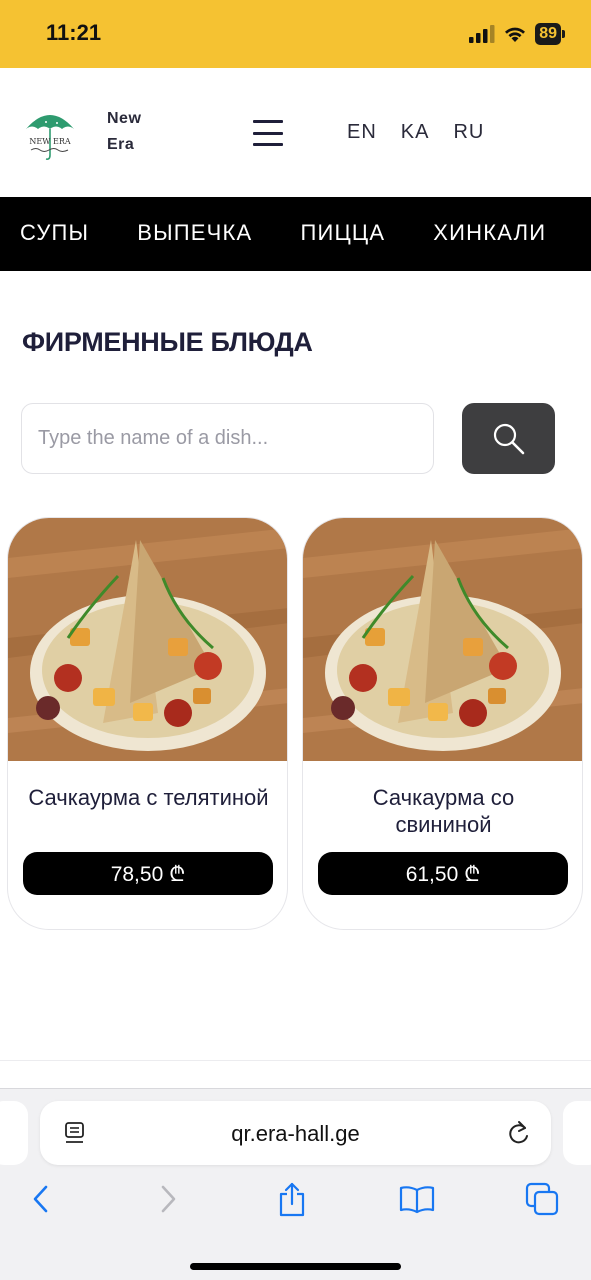  What do you see at coordinates (295, 1060) in the screenshot?
I see `divider` at bounding box center [295, 1060].